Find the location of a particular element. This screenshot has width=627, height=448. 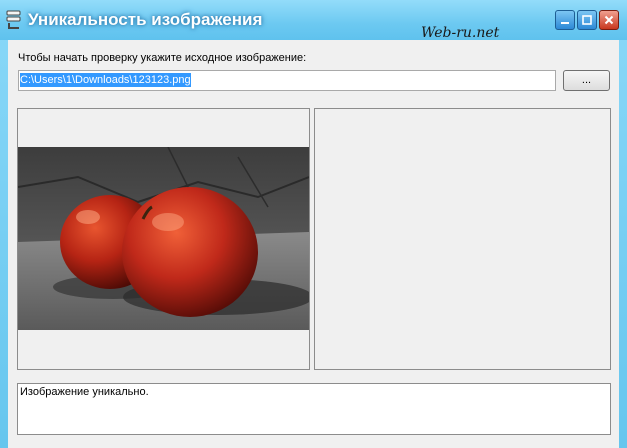

window-title: Уникальность изображения is located at coordinates (145, 19).